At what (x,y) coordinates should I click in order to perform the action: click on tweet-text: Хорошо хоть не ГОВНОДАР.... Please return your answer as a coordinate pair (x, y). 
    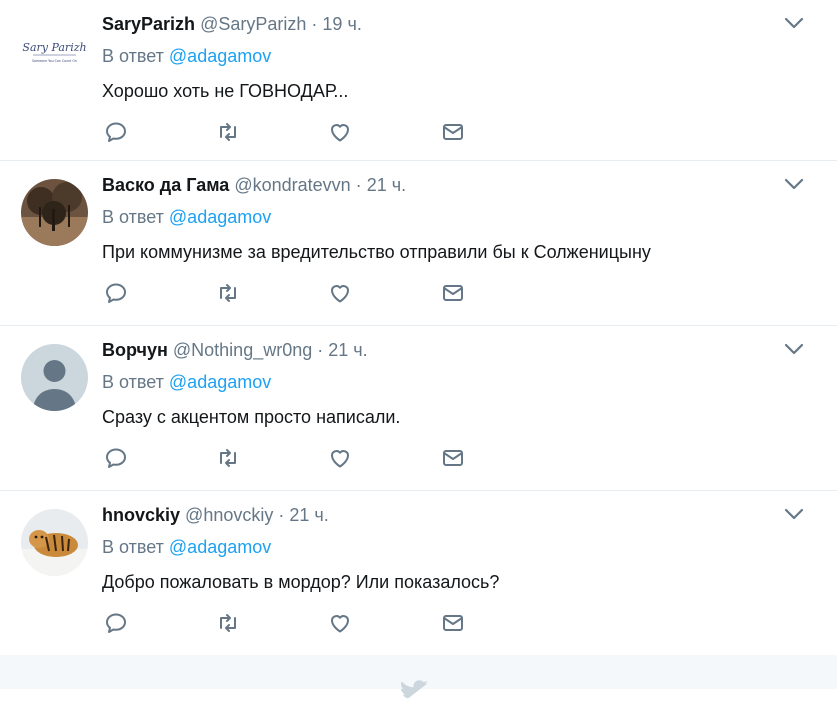
    Looking at the image, I should click on (225, 91).